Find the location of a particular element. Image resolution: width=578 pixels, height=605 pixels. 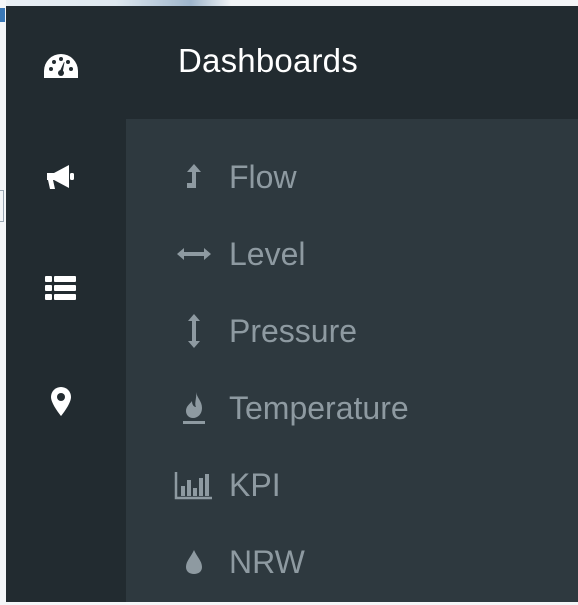

megaphone-icon is located at coordinates (61, 178).